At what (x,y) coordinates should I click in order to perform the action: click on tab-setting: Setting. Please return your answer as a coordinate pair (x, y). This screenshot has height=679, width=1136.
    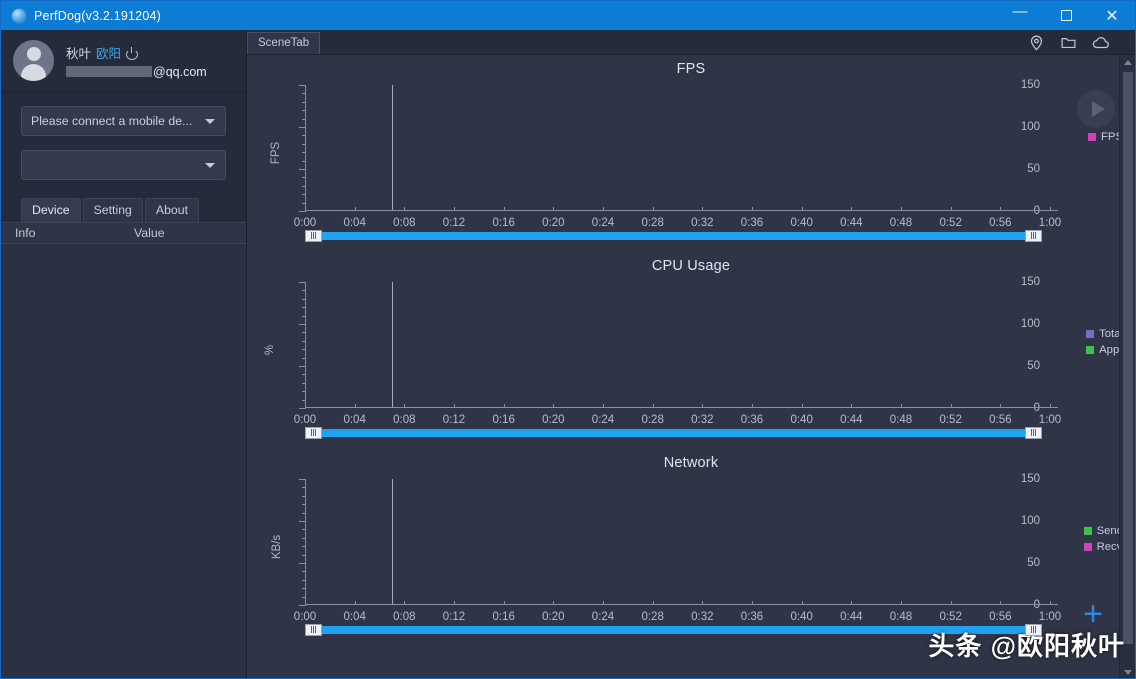
    Looking at the image, I should click on (112, 210).